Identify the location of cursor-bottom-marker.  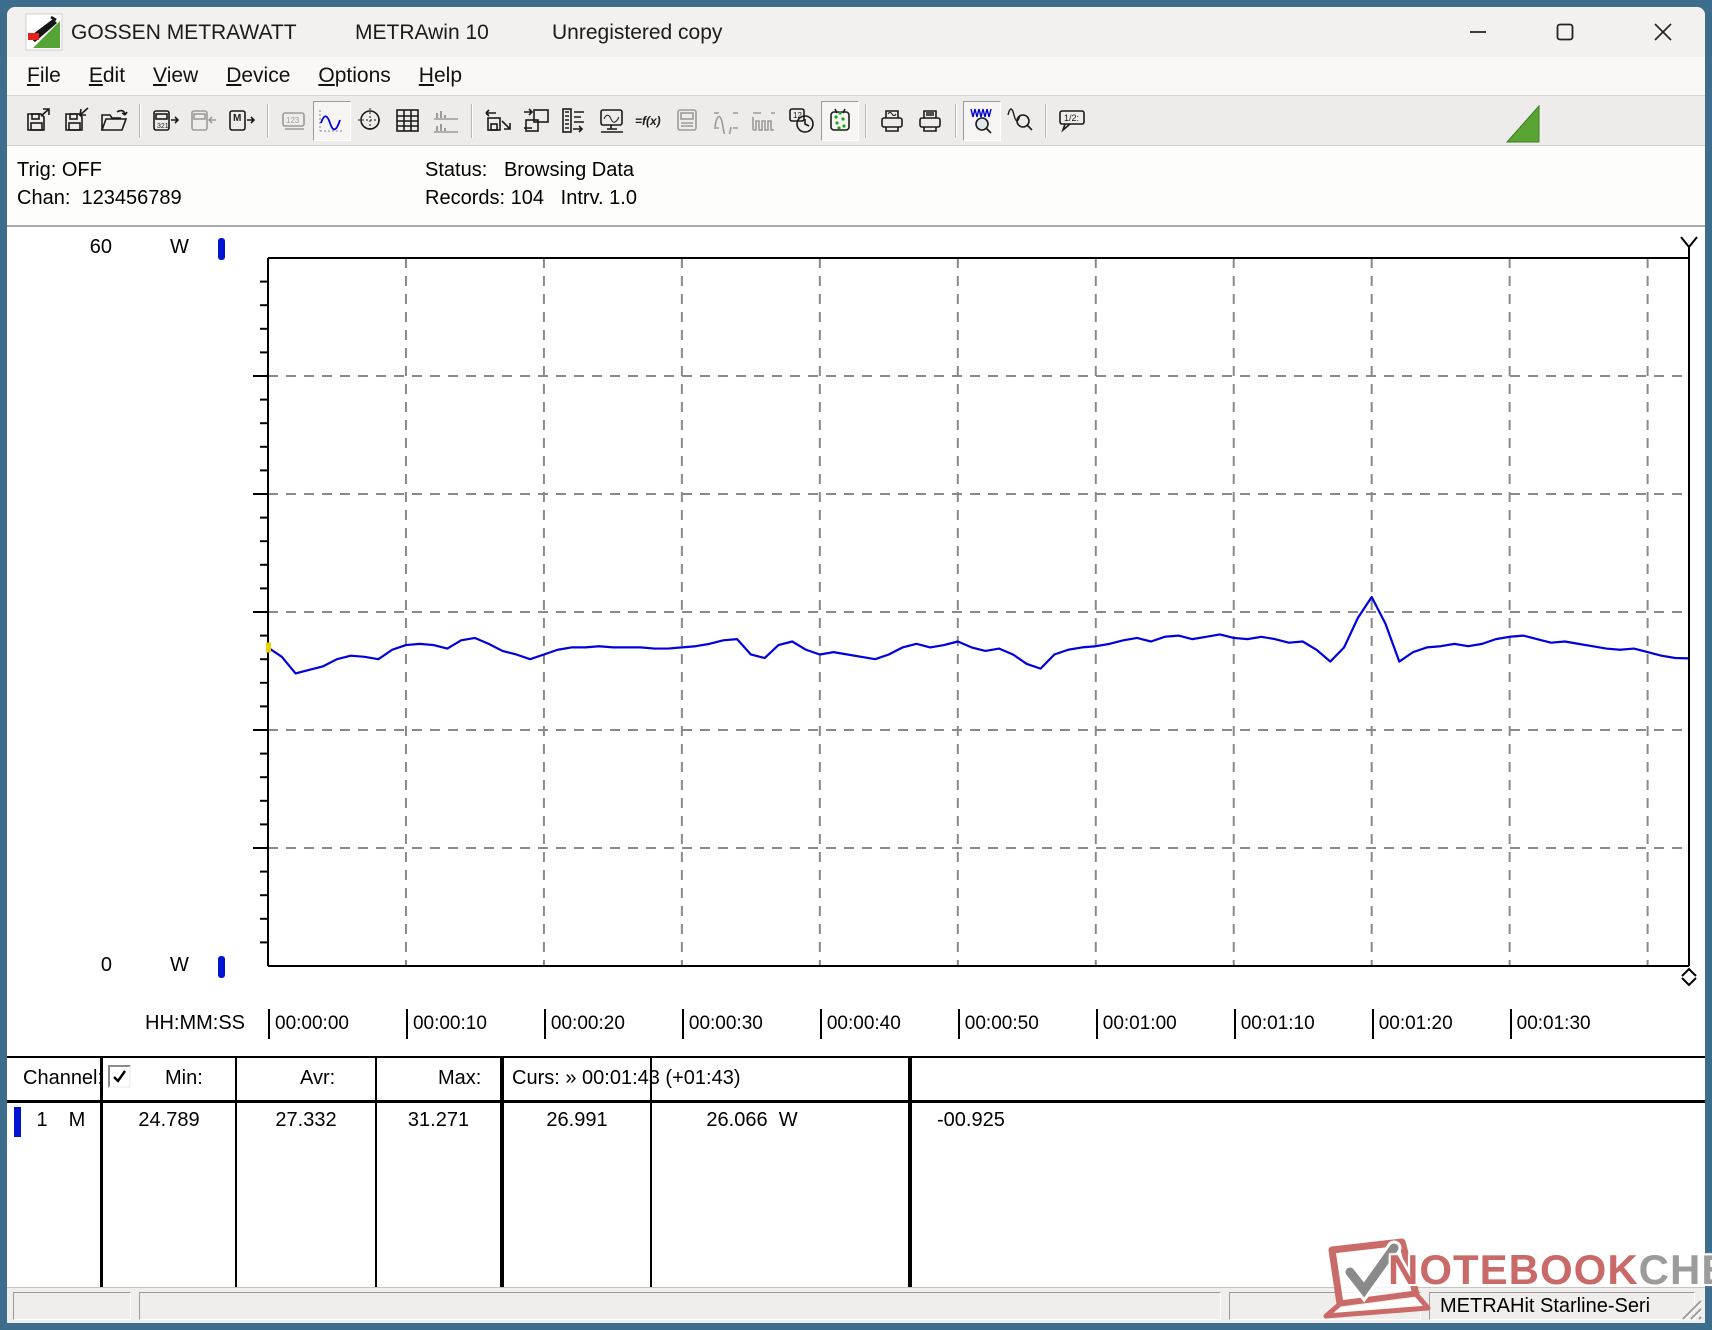
(1689, 977).